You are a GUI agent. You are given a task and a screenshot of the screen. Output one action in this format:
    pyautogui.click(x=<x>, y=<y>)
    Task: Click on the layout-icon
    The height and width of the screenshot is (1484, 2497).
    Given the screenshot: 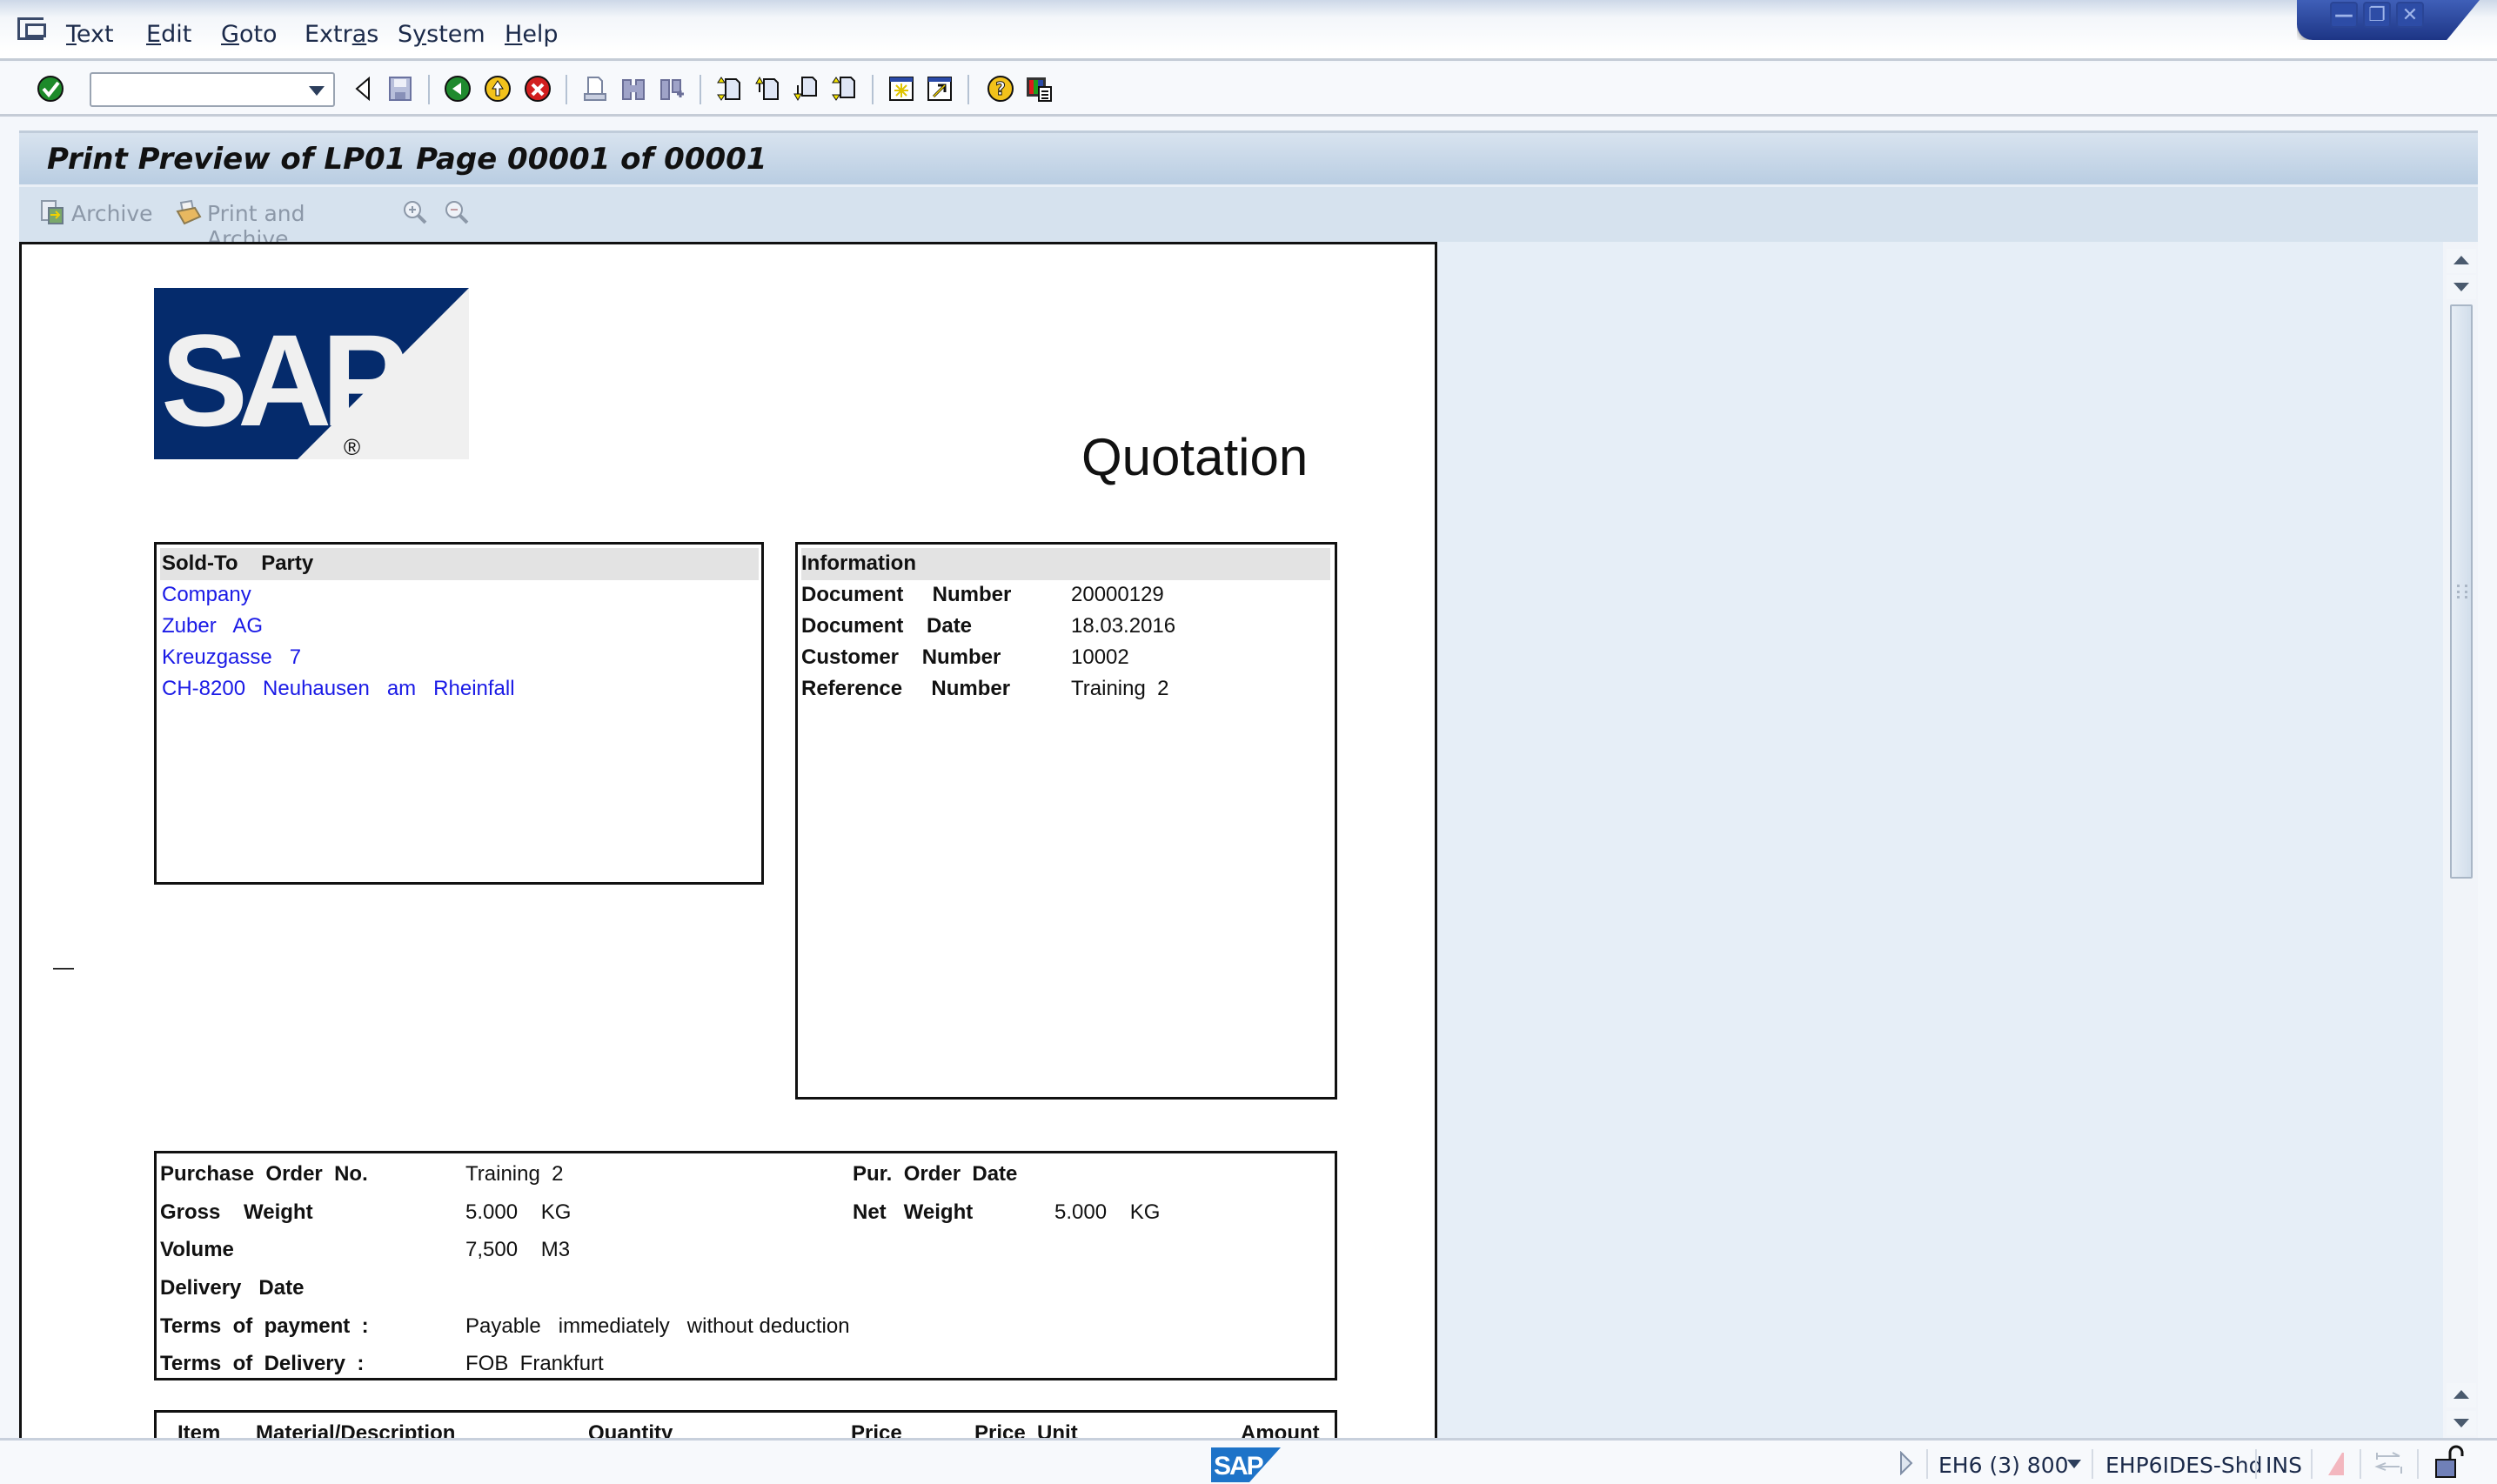 What is the action you would take?
    pyautogui.click(x=1039, y=89)
    